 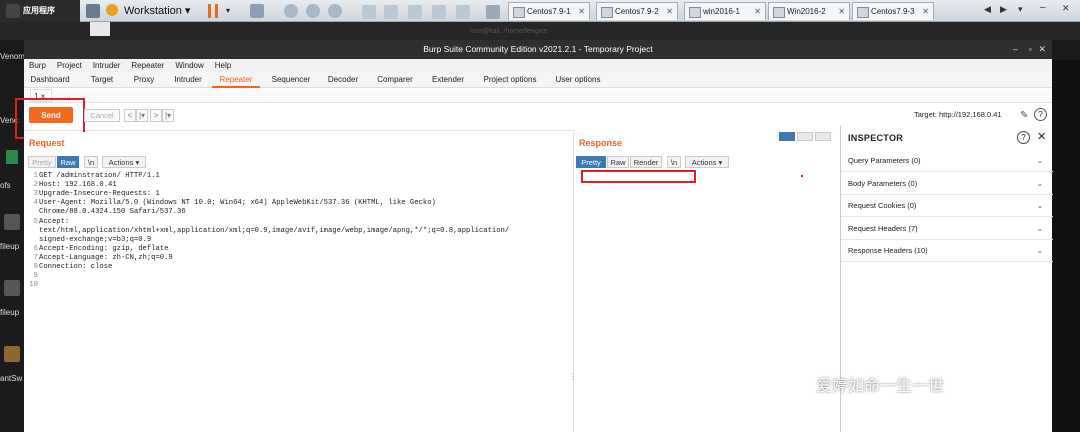 I want to click on snapshot-icon, so click(x=291, y=11).